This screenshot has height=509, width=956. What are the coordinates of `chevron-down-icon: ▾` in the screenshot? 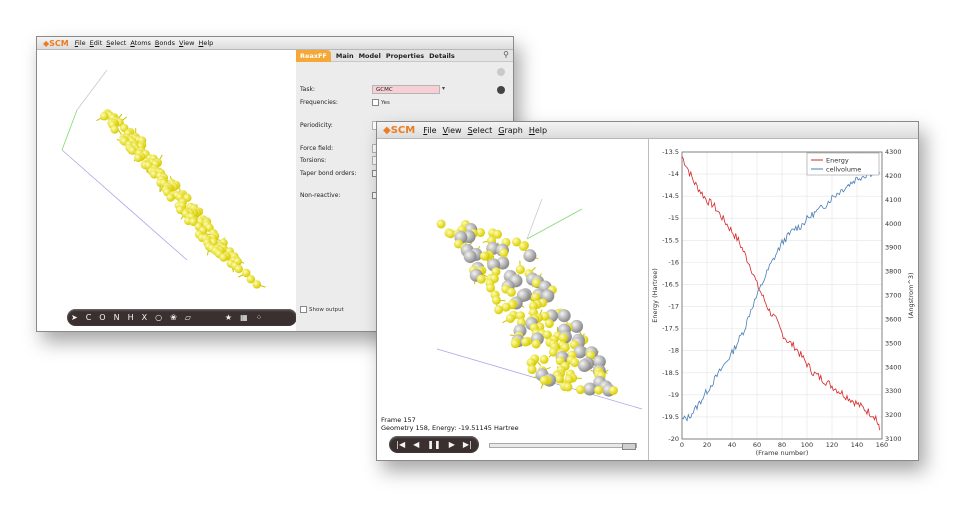 It's located at (443, 88).